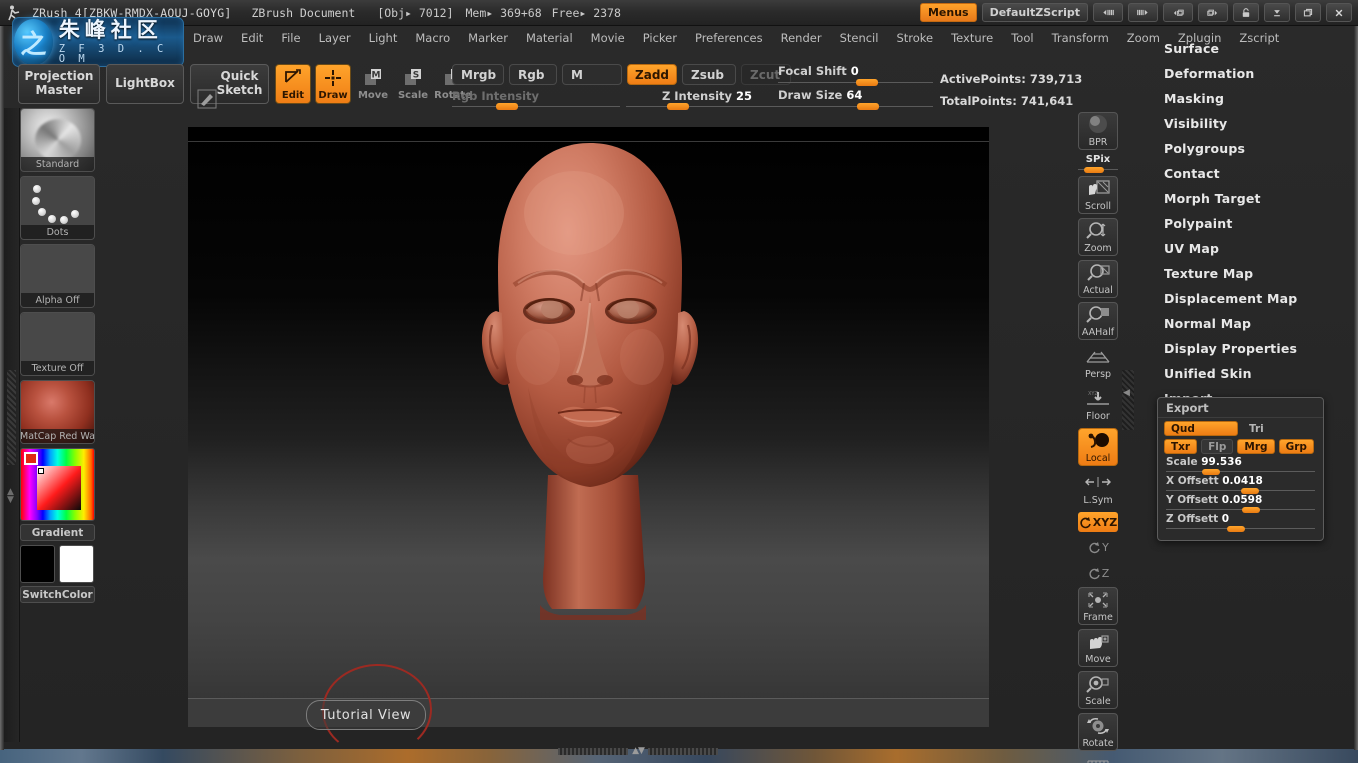 Image resolution: width=1358 pixels, height=763 pixels. I want to click on menu-item-marker: Marker, so click(488, 38).